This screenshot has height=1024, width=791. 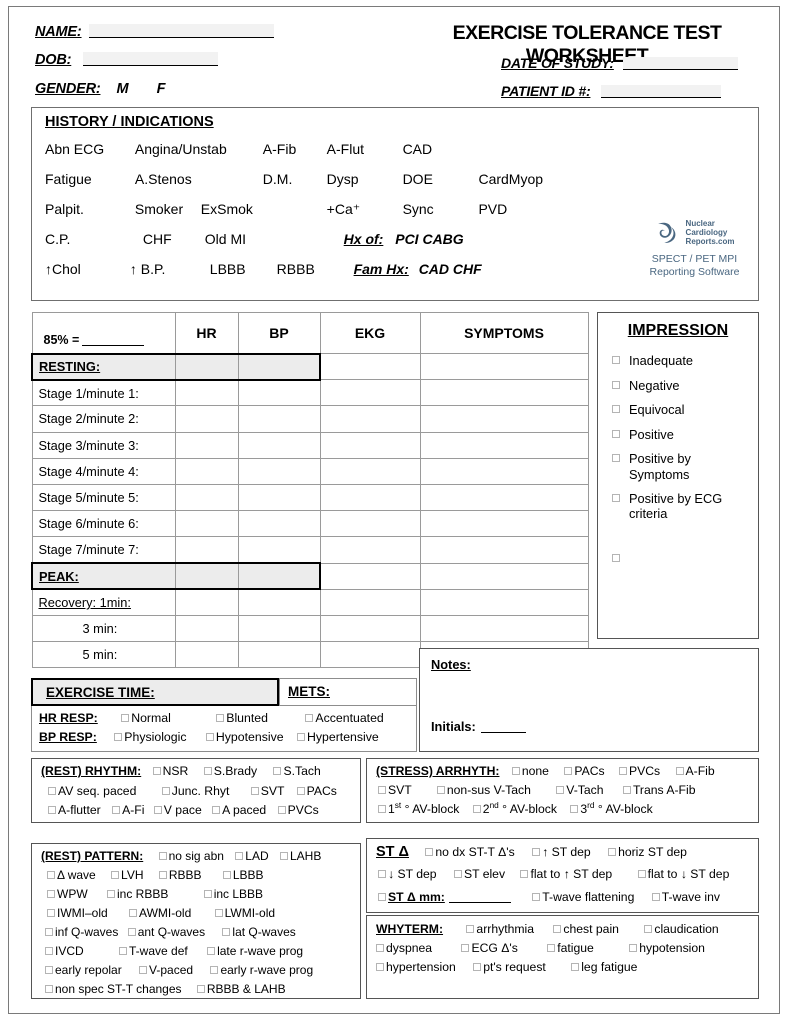 What do you see at coordinates (151, 718) in the screenshot?
I see `hr-resp-option-normal: Normal` at bounding box center [151, 718].